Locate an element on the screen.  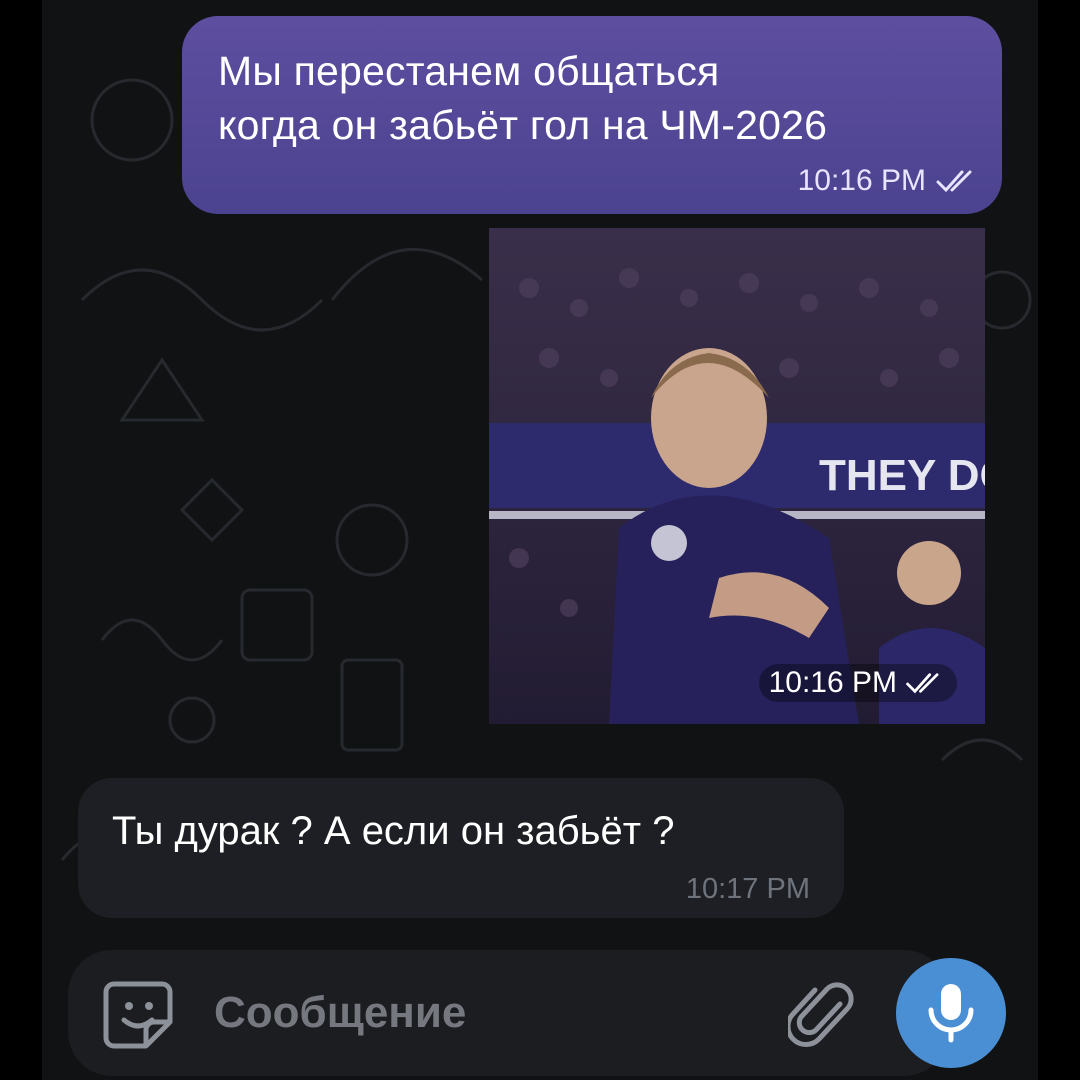
voice-record-button is located at coordinates (951, 1013).